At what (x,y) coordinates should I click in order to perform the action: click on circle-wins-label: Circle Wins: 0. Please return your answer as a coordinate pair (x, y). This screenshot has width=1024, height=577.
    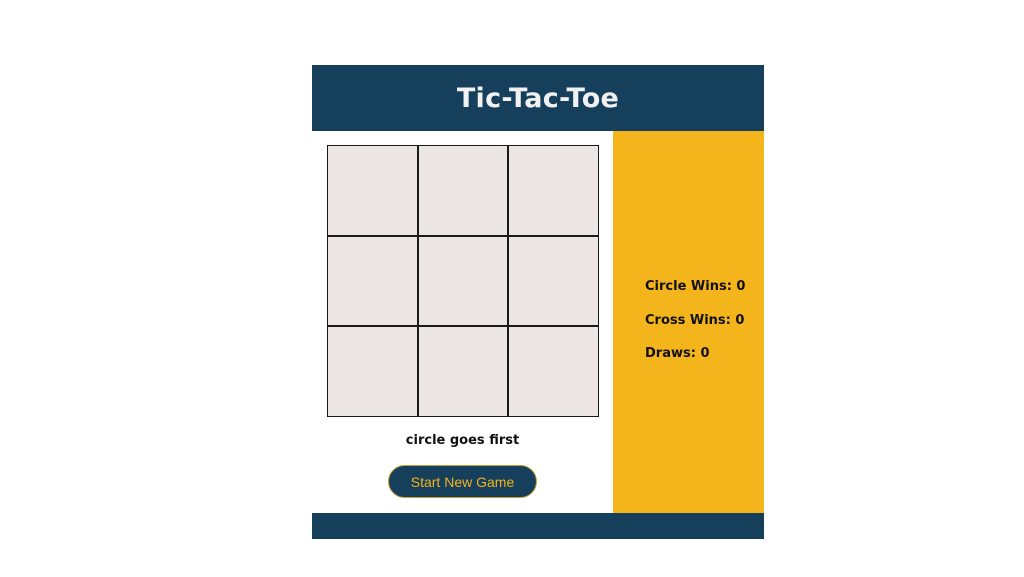
    Looking at the image, I should click on (695, 286).